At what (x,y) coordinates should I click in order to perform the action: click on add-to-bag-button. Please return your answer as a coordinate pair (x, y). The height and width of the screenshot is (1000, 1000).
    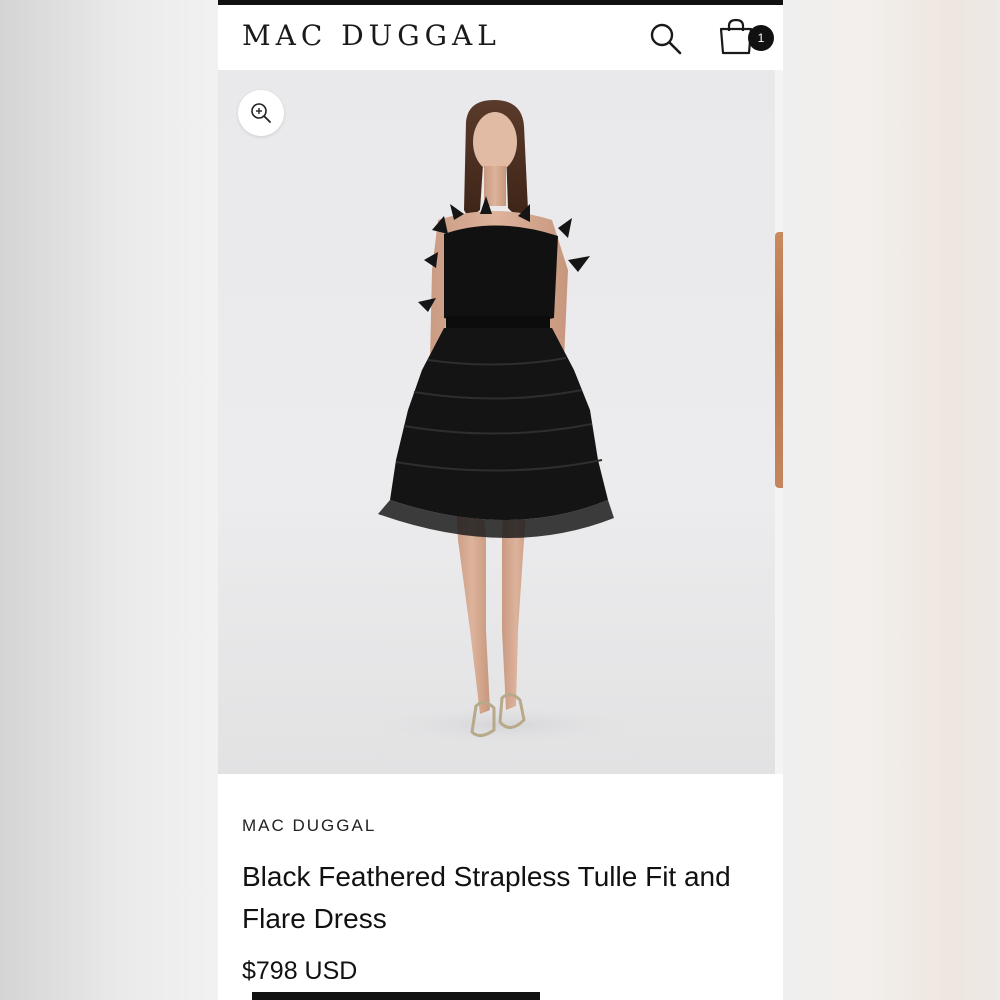
    Looking at the image, I should click on (396, 996).